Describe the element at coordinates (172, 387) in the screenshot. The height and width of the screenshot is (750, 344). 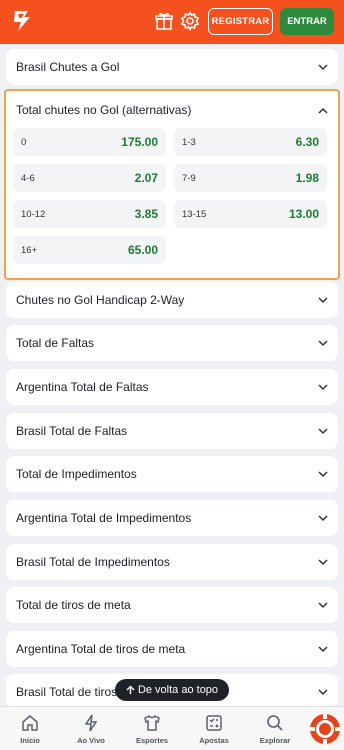
I see `market-row: Argentina Total de Faltas` at that location.